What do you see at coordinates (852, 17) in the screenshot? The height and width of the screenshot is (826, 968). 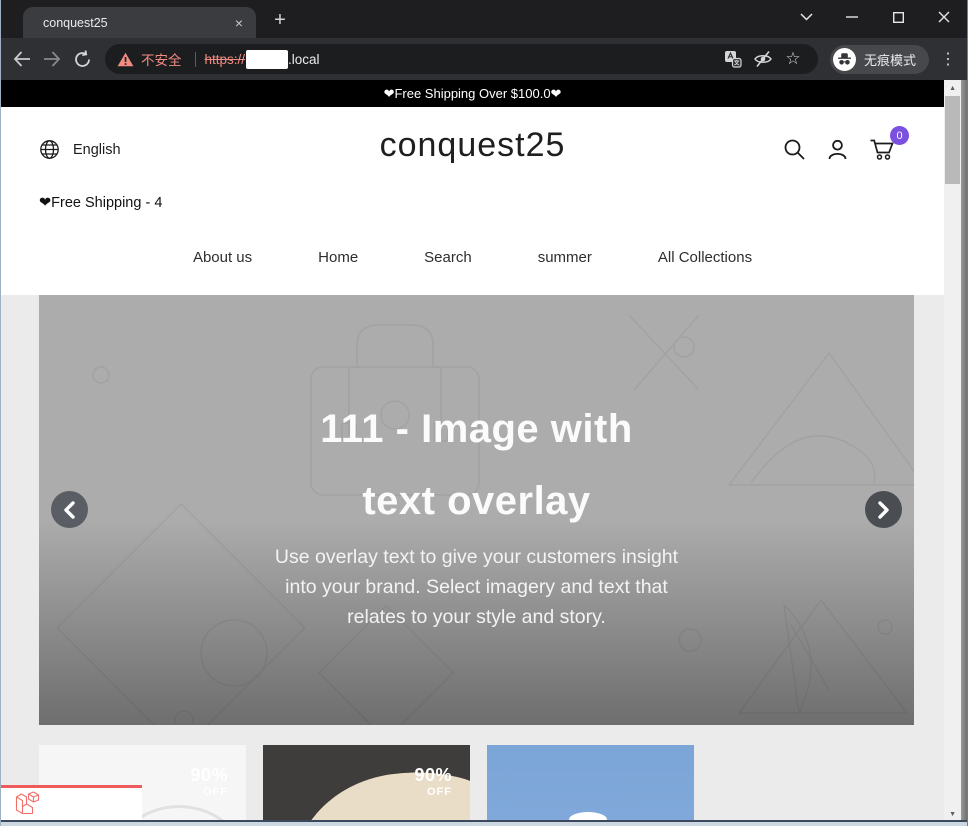 I see `minimize-button` at bounding box center [852, 17].